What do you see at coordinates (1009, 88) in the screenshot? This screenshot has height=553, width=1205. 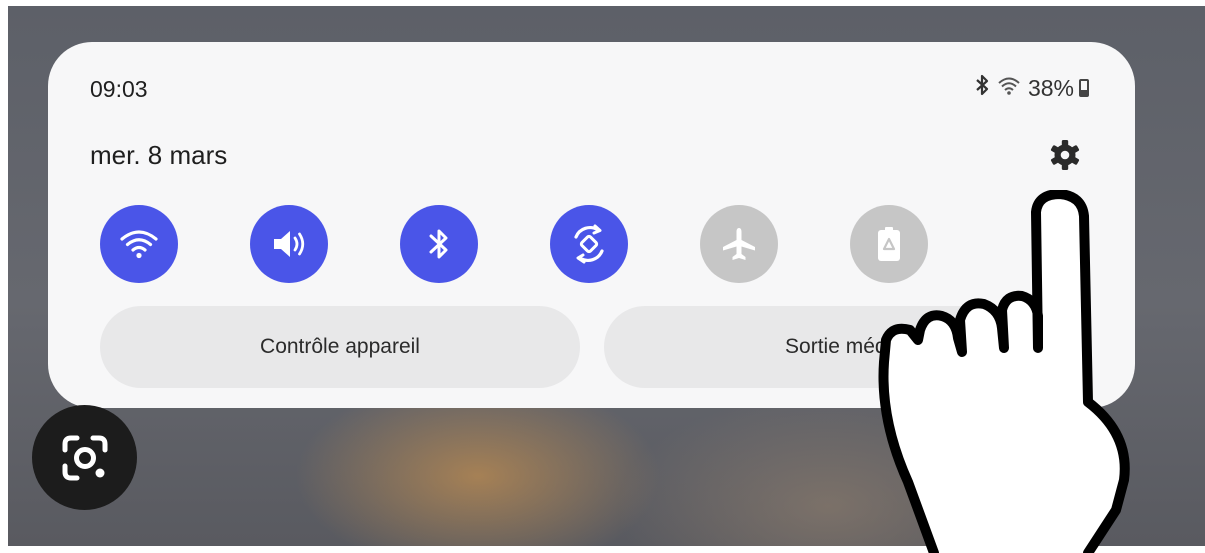 I see `wifi-status-icon` at bounding box center [1009, 88].